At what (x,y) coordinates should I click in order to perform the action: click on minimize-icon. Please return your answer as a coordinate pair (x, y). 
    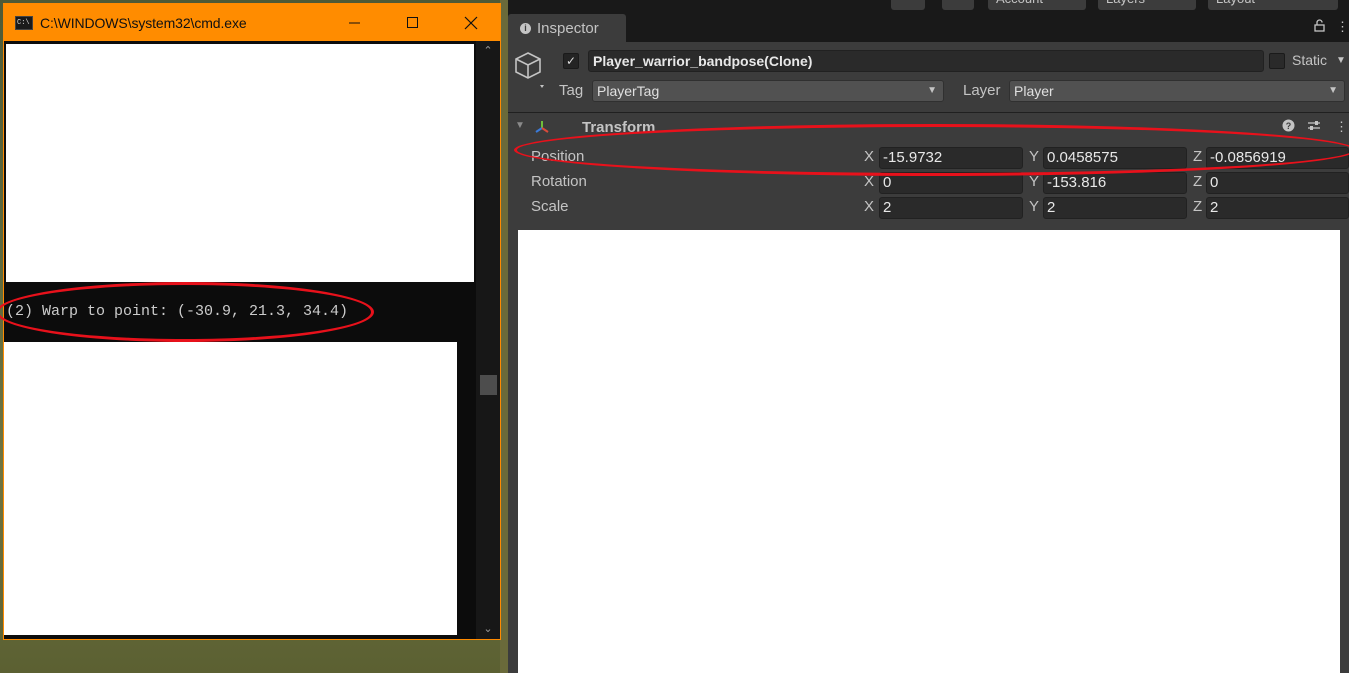
    Looking at the image, I should click on (354, 22).